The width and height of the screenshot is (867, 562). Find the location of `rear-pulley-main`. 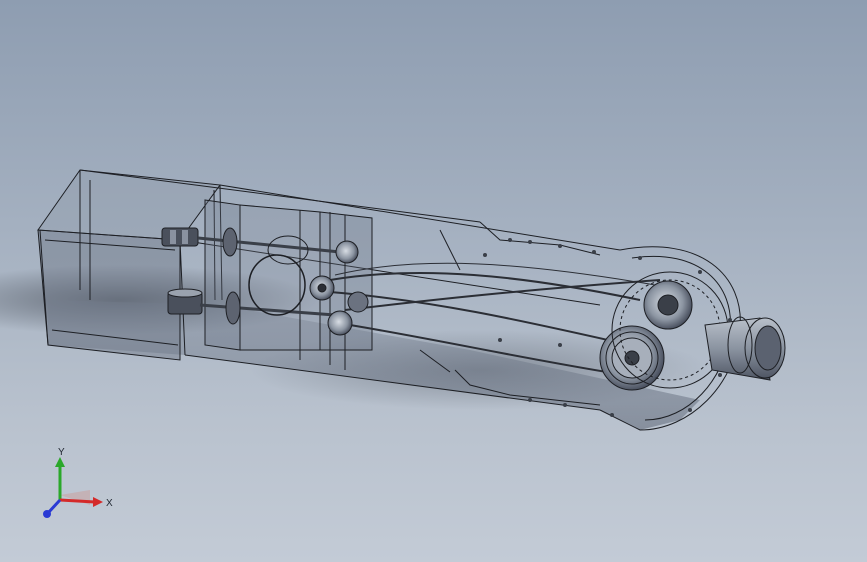

rear-pulley-main is located at coordinates (632, 358).